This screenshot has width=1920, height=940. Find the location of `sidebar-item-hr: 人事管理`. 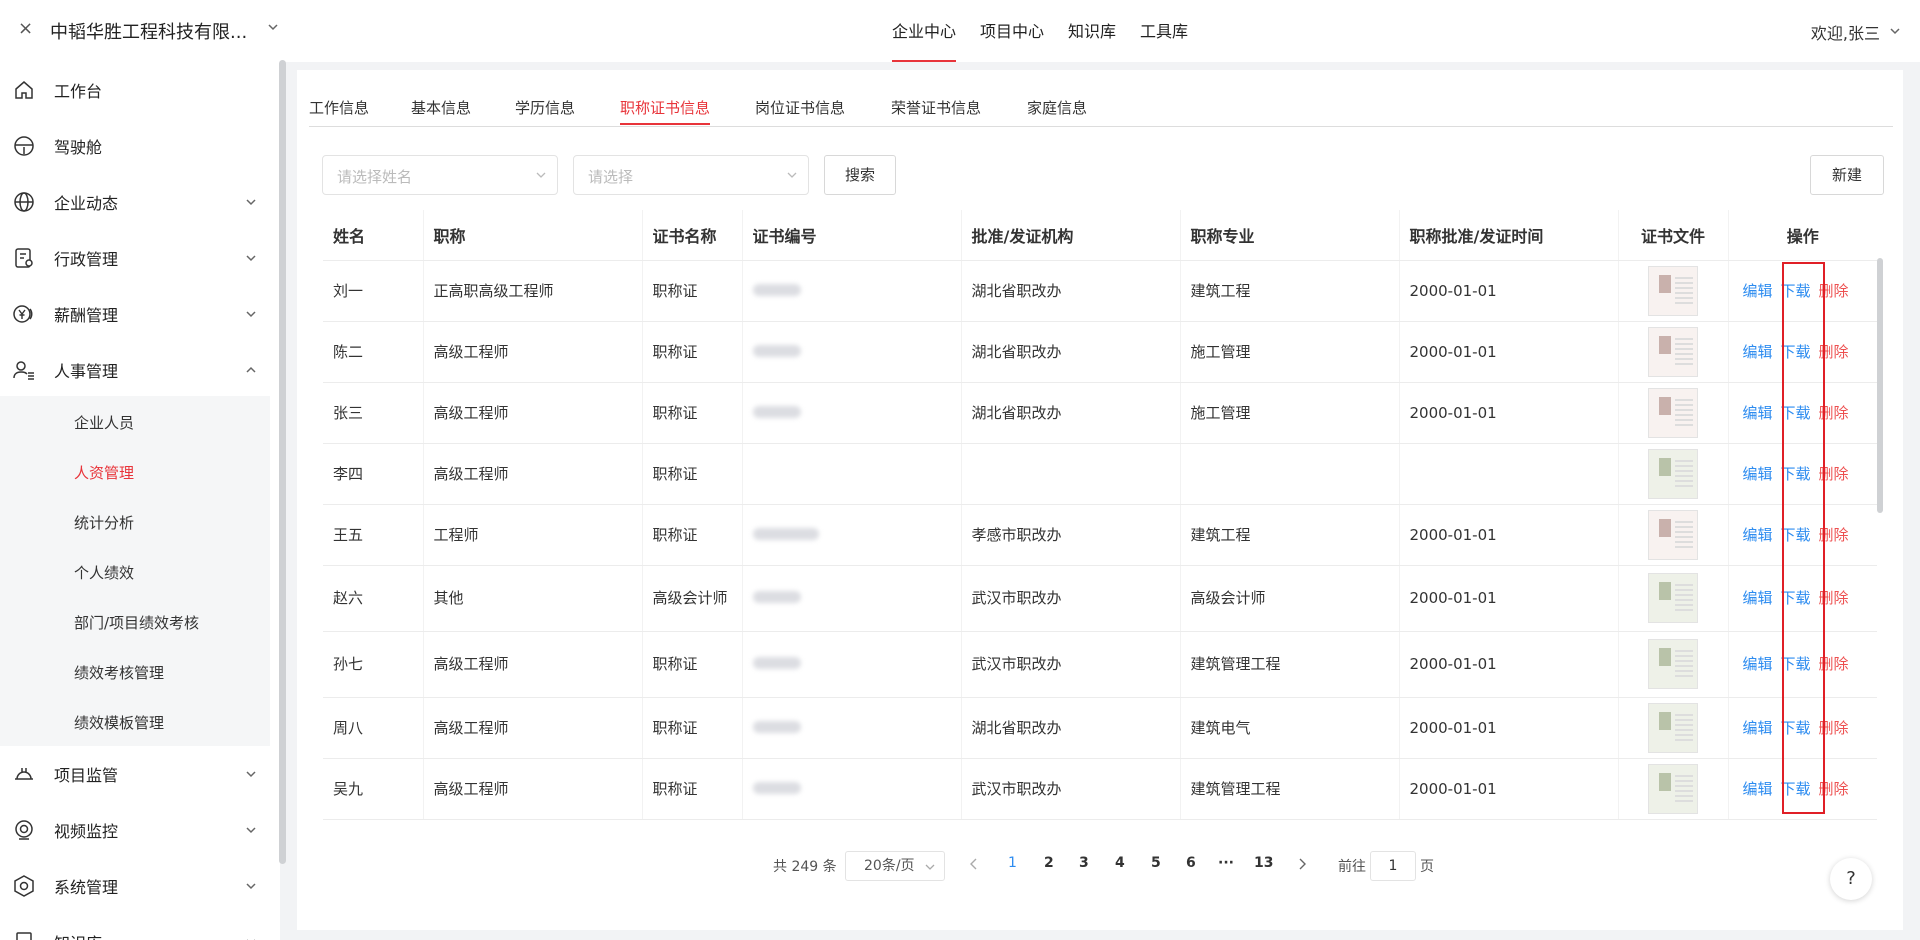

sidebar-item-hr: 人事管理 is located at coordinates (135, 370).